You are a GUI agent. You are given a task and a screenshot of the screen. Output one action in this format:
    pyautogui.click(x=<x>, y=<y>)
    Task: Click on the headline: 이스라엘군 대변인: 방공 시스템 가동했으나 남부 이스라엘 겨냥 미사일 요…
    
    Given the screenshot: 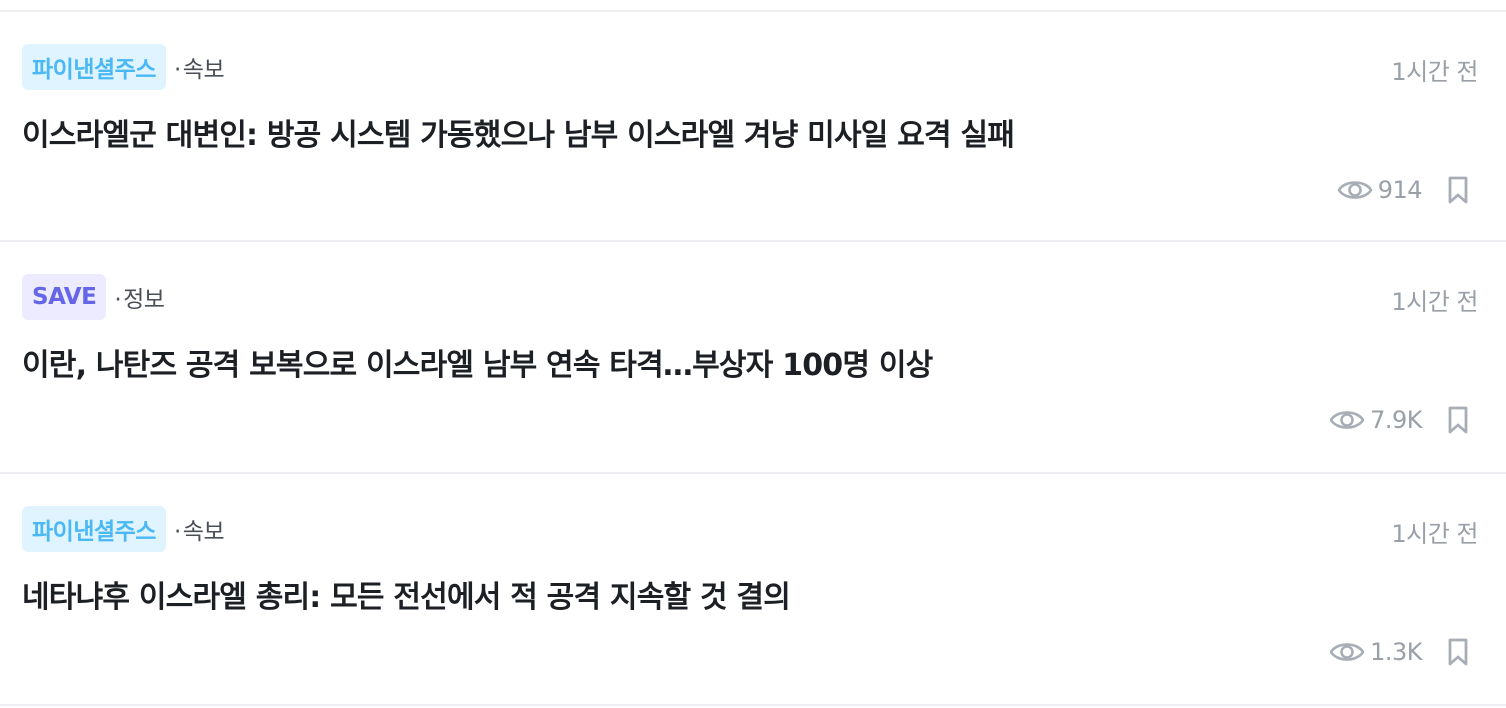 What is the action you would take?
    pyautogui.click(x=518, y=132)
    